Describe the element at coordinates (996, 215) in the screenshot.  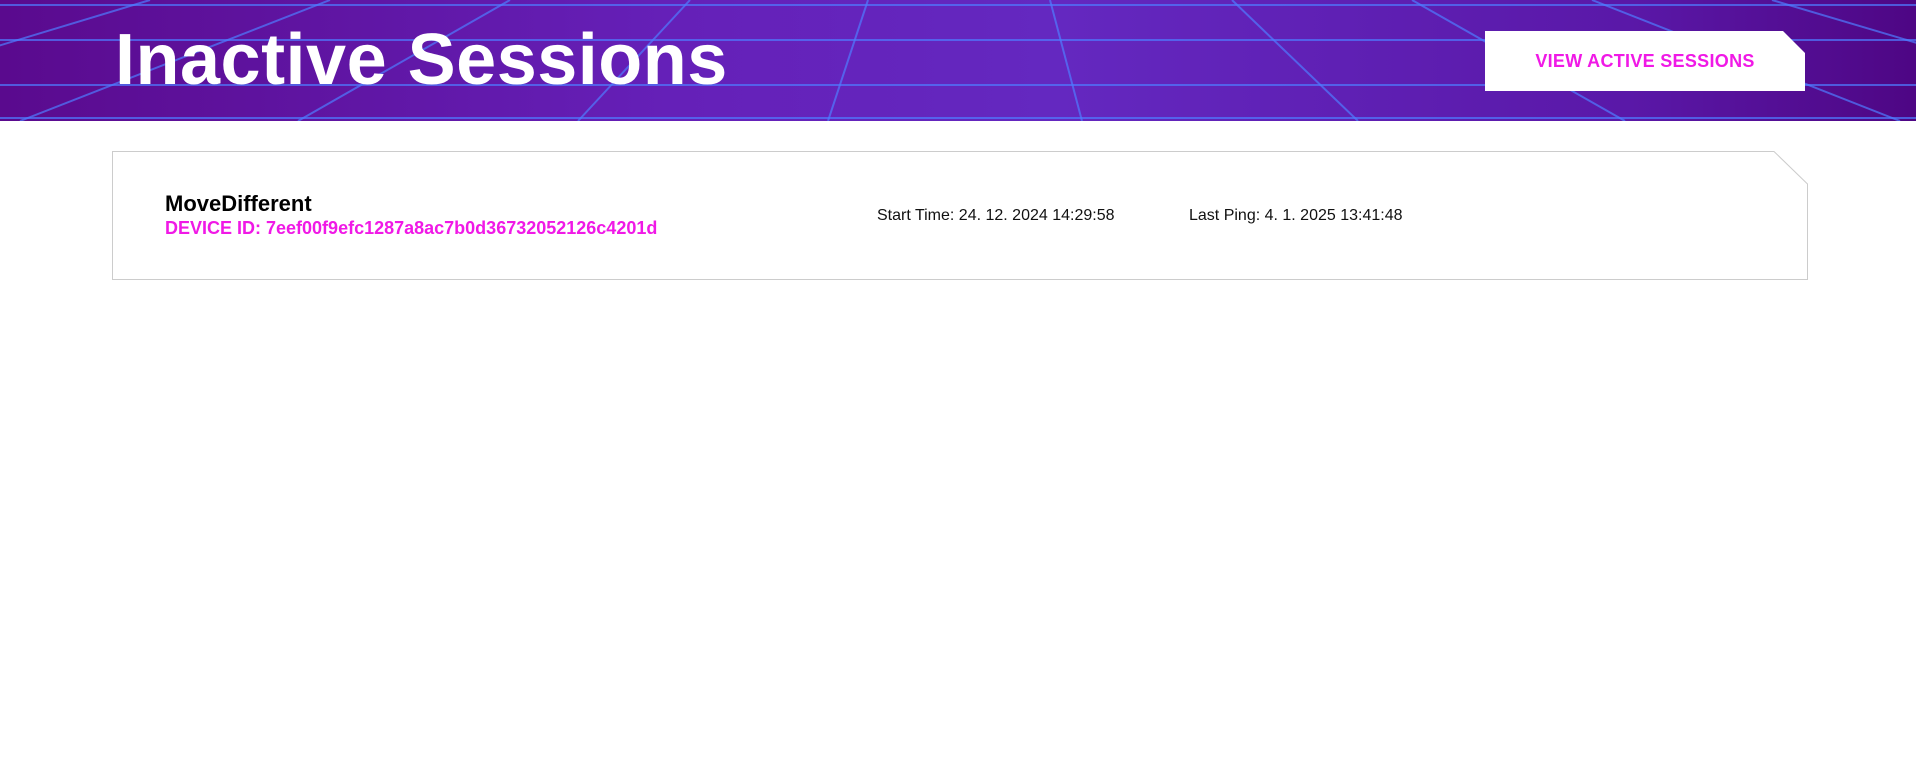
I see `start-time: Start Time: 24. 12. 2024 14:29:58` at that location.